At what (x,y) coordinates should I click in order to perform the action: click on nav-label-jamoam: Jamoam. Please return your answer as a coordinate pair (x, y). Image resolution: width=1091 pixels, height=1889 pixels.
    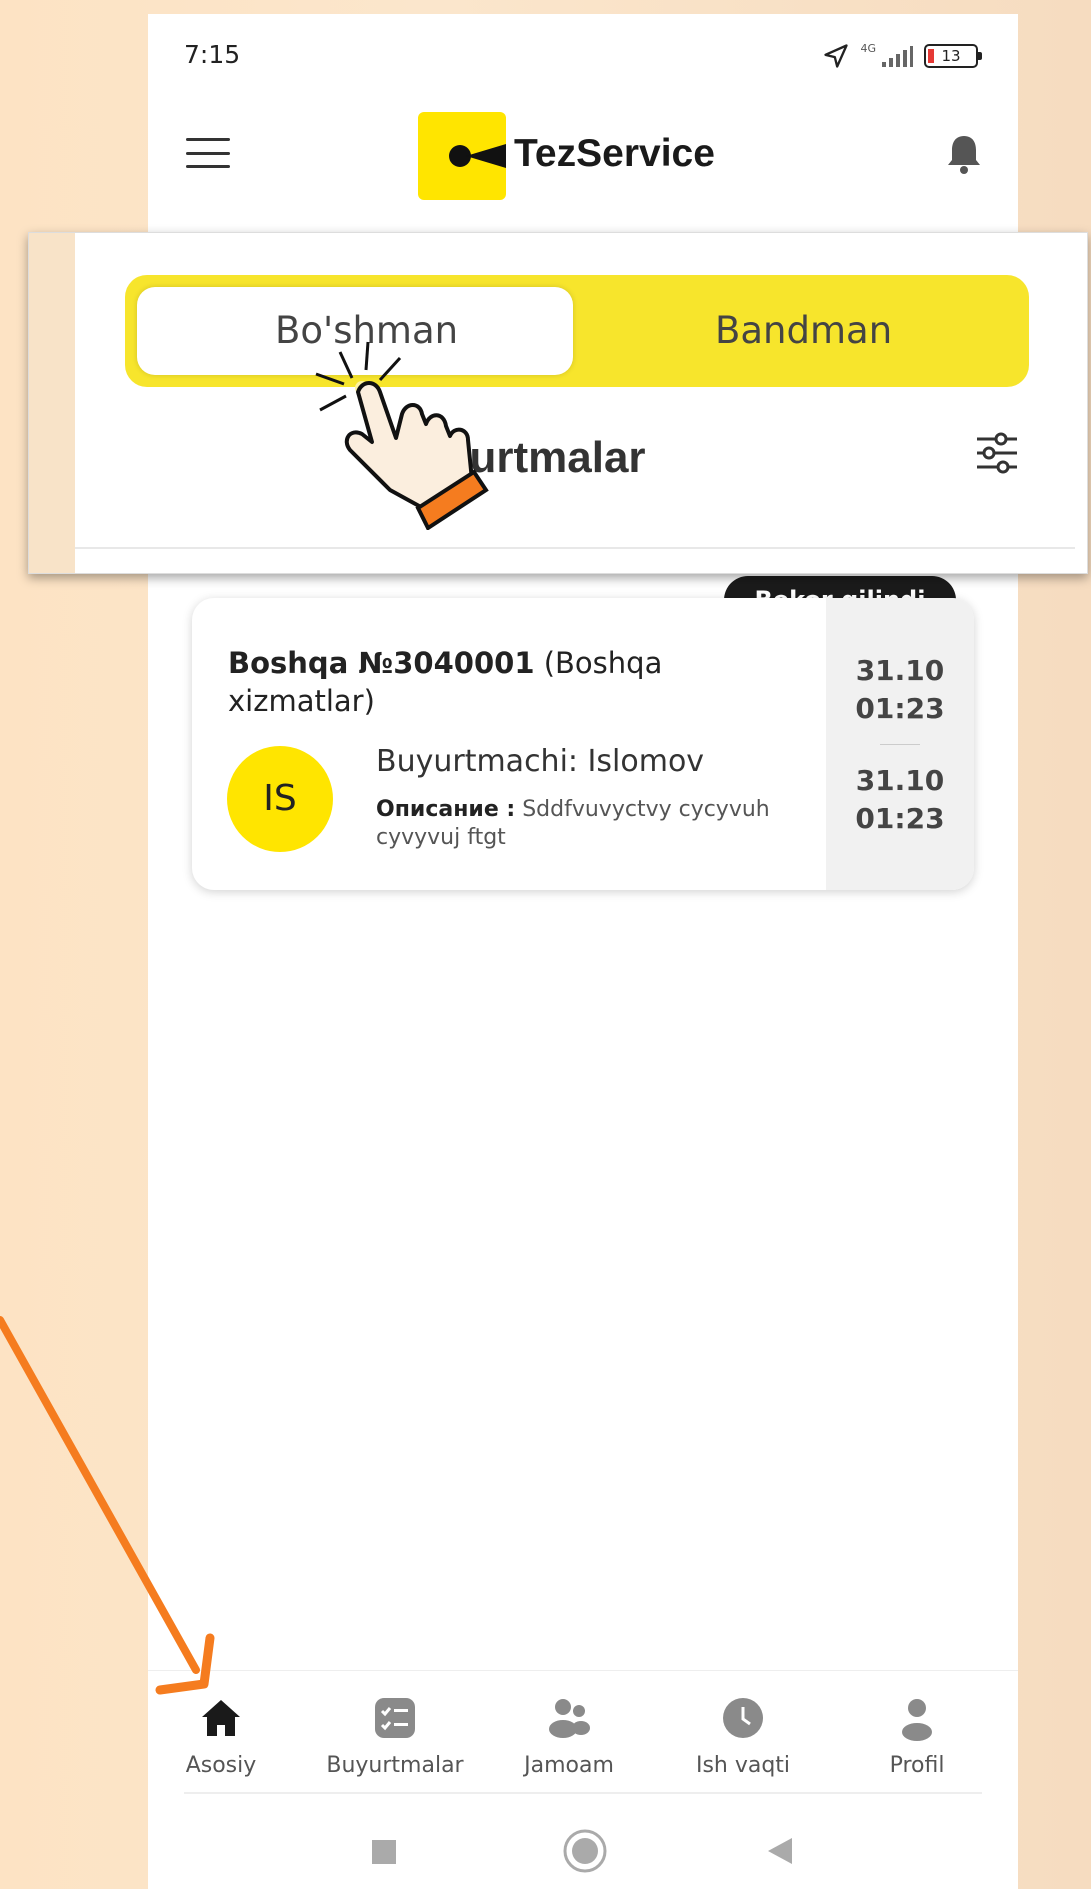
    Looking at the image, I should click on (569, 1765).